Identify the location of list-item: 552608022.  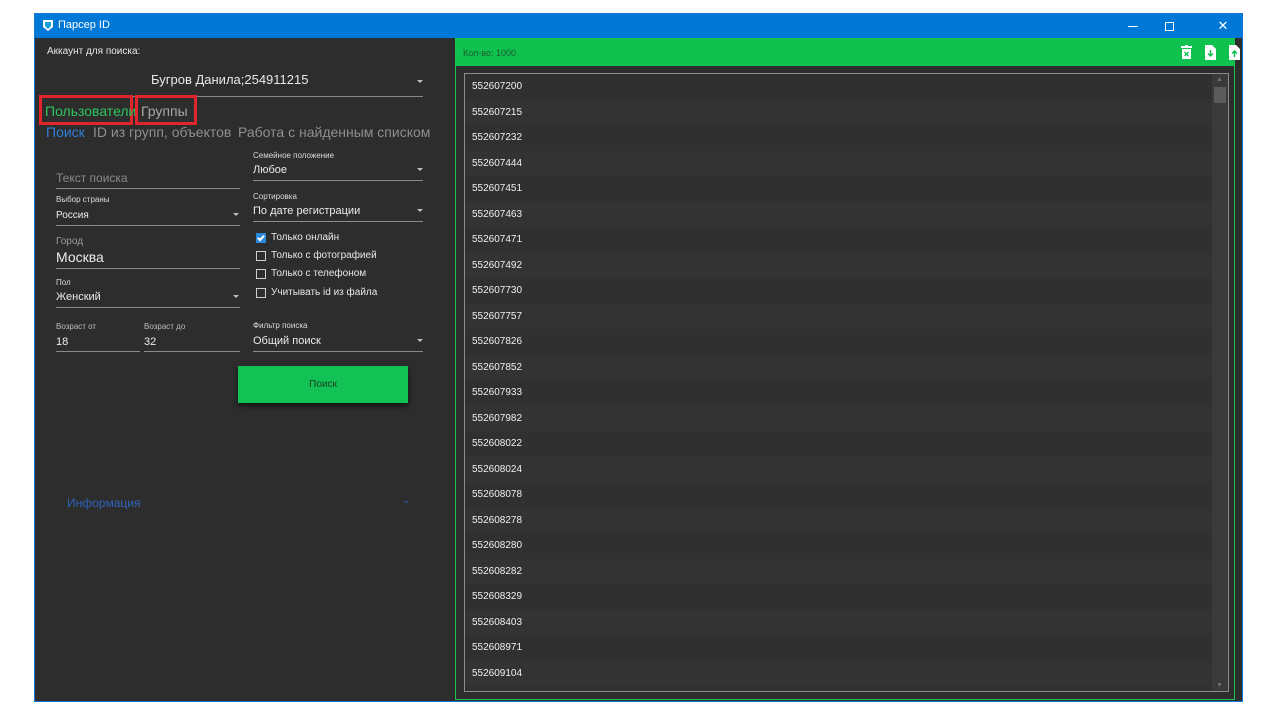
(839, 444).